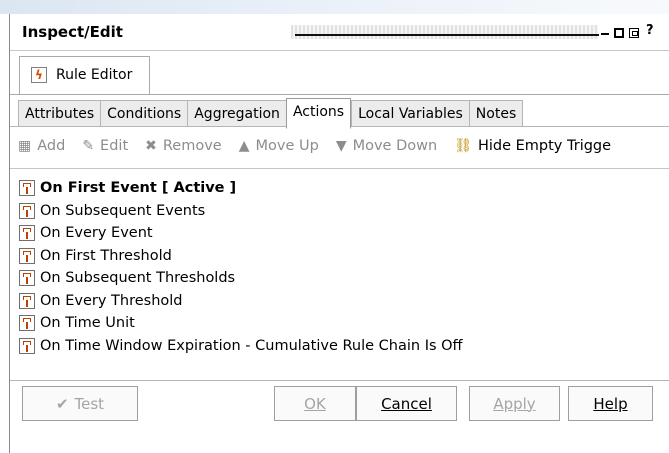  What do you see at coordinates (244, 146) in the screenshot?
I see `arrow-up-icon: ▲` at bounding box center [244, 146].